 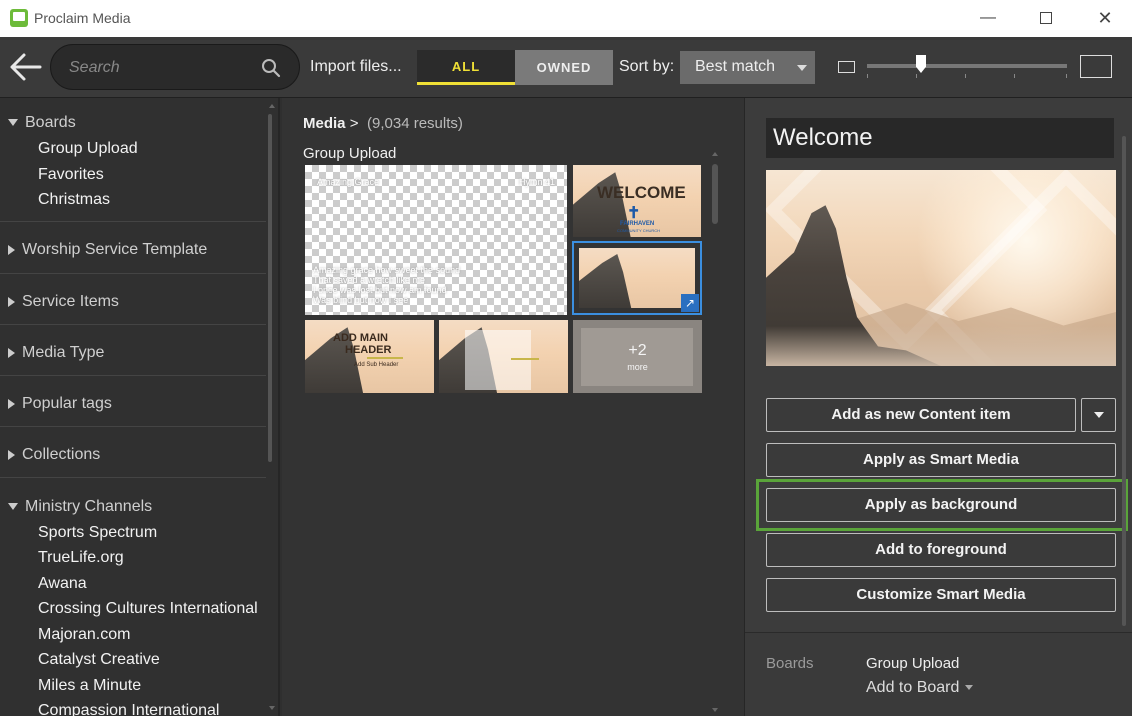 What do you see at coordinates (360, 338) in the screenshot?
I see `tile-header-line1: ADD MAIN` at bounding box center [360, 338].